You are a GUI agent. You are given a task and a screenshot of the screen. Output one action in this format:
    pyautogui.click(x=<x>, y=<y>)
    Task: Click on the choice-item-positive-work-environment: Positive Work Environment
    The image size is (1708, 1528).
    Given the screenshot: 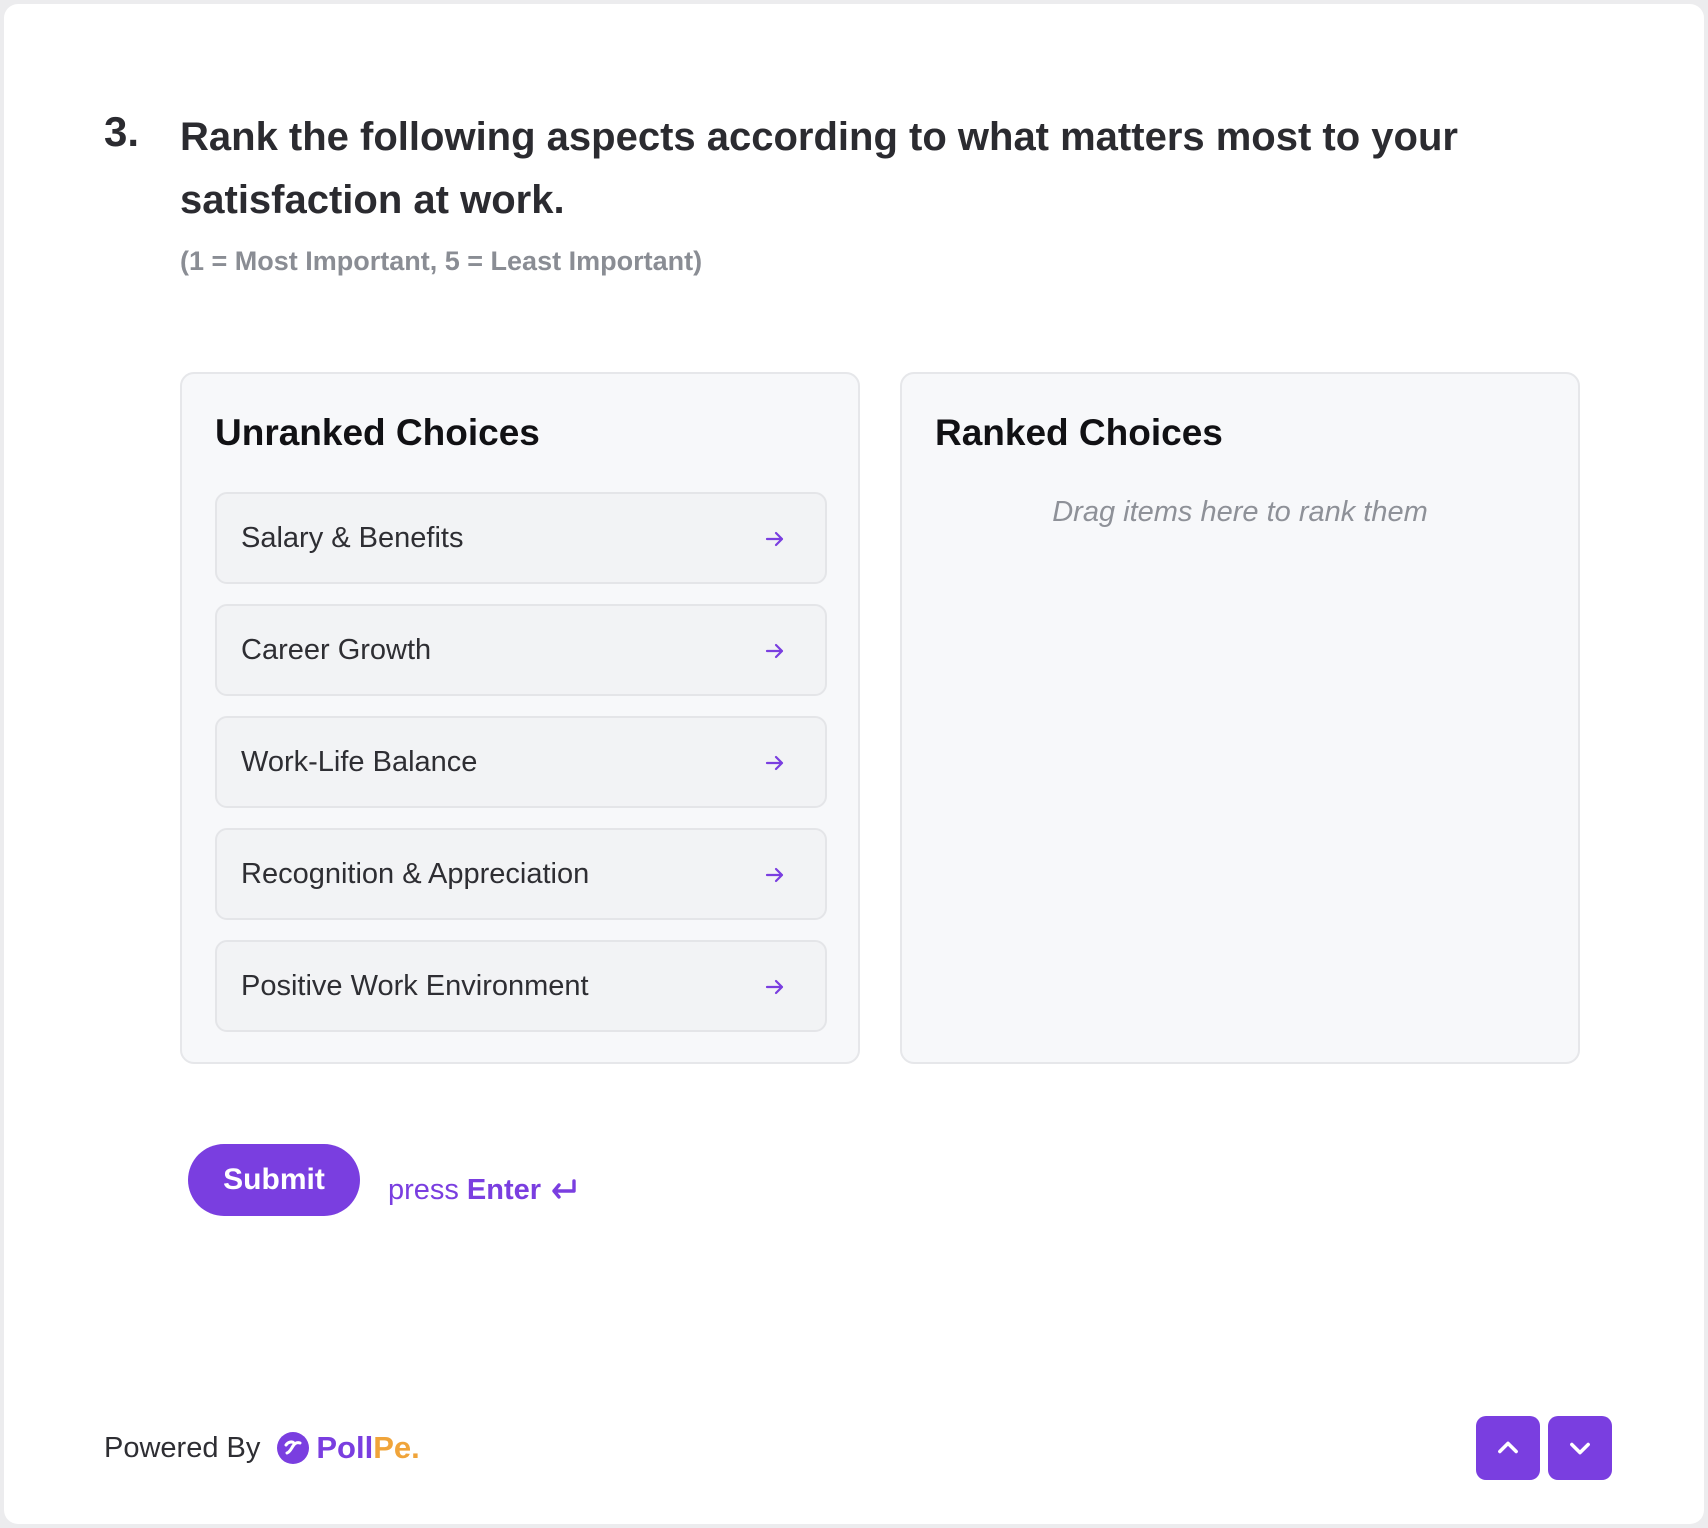 What is the action you would take?
    pyautogui.click(x=521, y=986)
    